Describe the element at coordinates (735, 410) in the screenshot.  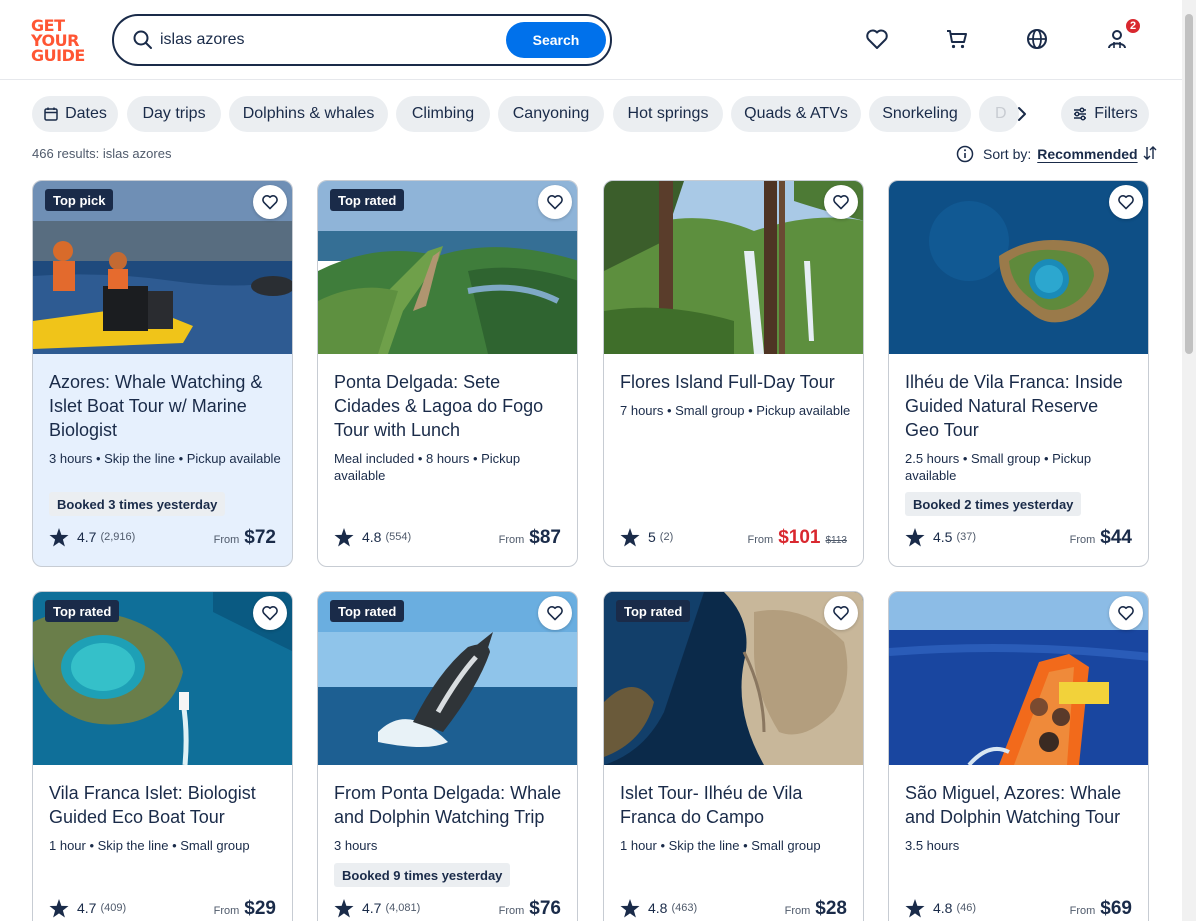
I see `activity-details: 7 hours • Small group • Pickup available` at that location.